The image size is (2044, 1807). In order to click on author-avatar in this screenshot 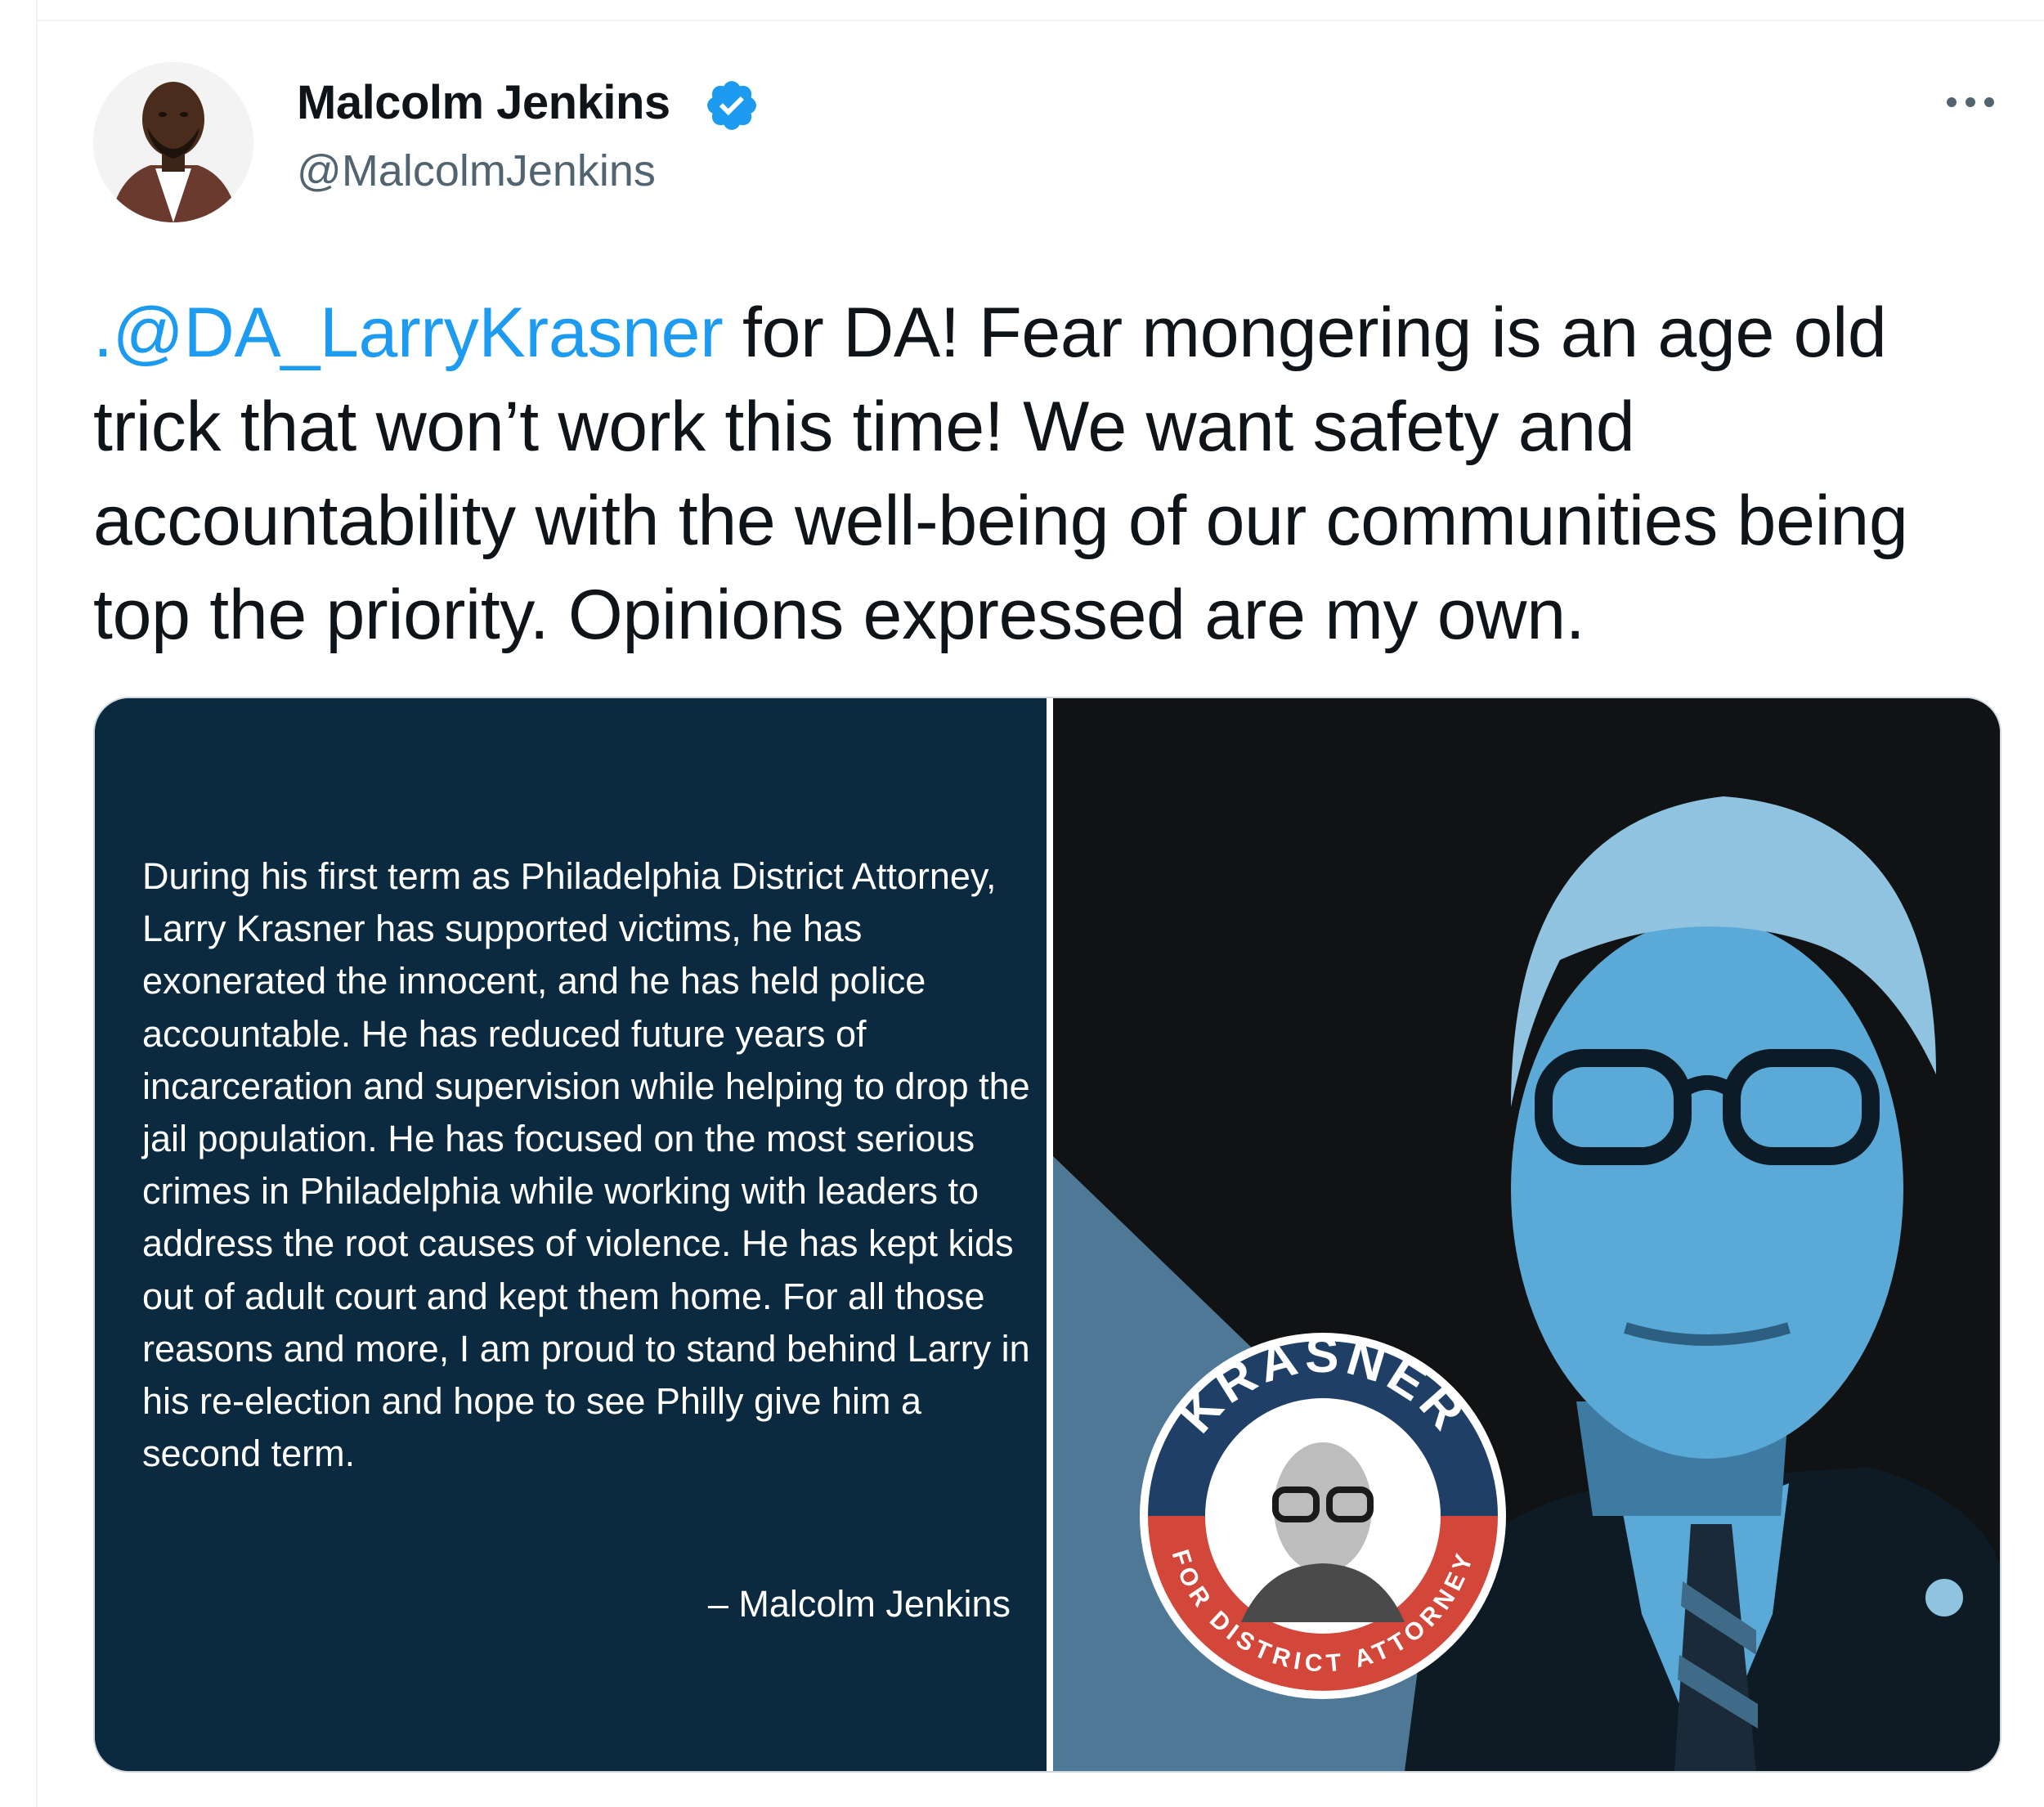, I will do `click(173, 142)`.